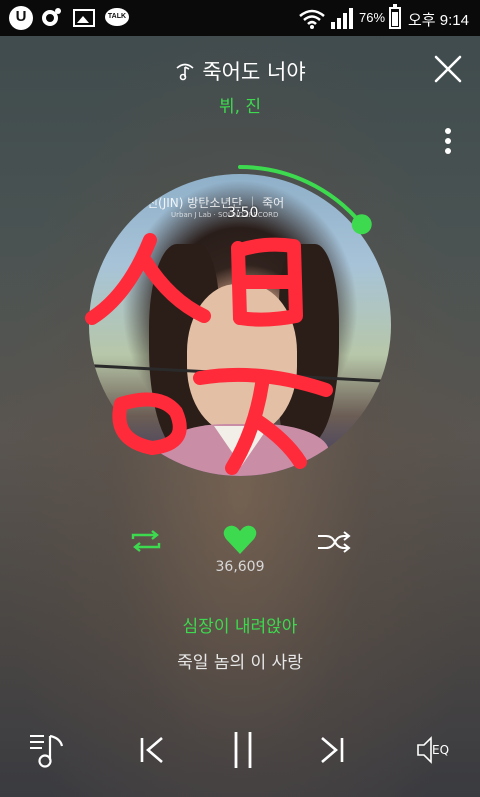 Image resolution: width=480 pixels, height=797 pixels. What do you see at coordinates (240, 660) in the screenshot?
I see `lyric-next-line: 죽일 놈의 이 사랑` at bounding box center [240, 660].